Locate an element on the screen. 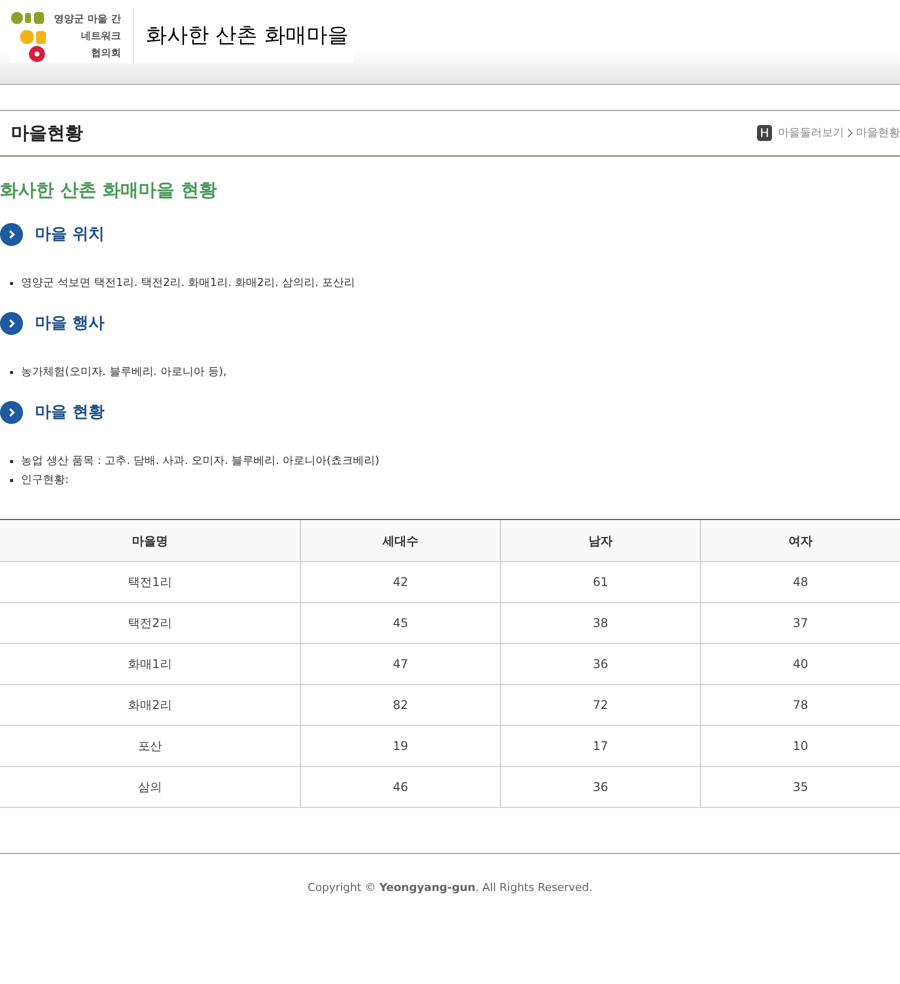 Image resolution: width=900 pixels, height=984 pixels. column-header: 남자 is located at coordinates (601, 540).